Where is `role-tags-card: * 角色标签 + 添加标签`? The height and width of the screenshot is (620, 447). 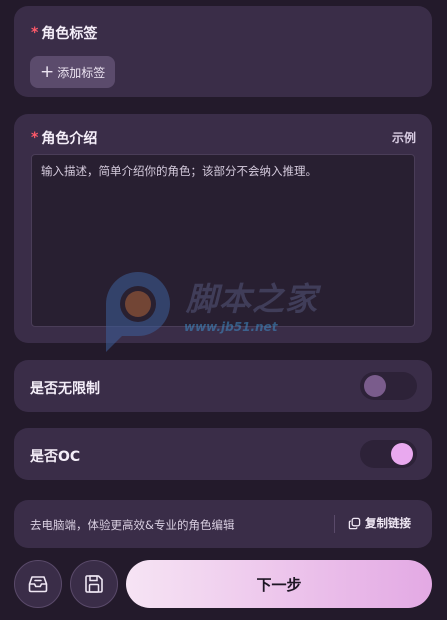 role-tags-card: * 角色标签 + 添加标签 is located at coordinates (223, 51).